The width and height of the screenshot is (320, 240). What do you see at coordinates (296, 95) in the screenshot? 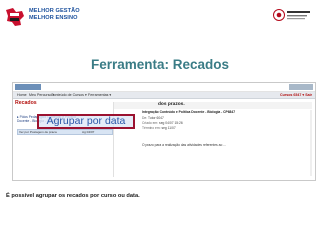
I see `courses-menu: Cursos 6547 ▾ Sair` at bounding box center [296, 95].